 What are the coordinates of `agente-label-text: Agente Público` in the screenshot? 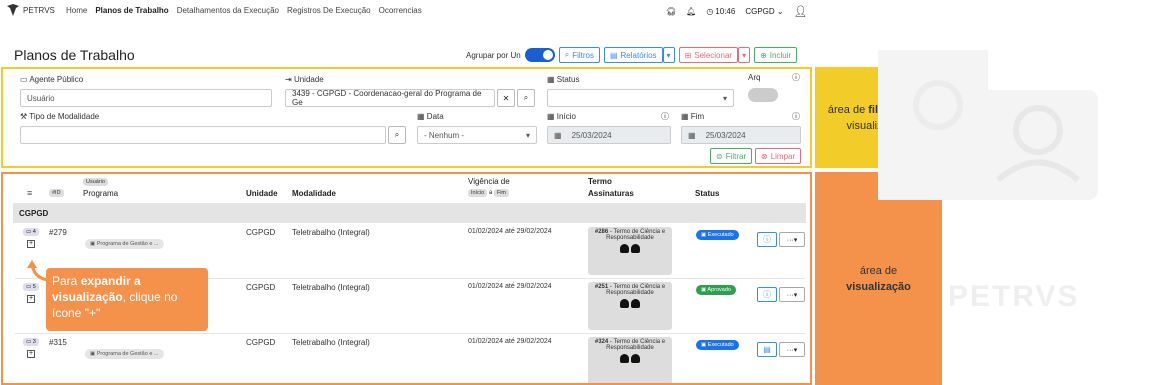 It's located at (56, 79).